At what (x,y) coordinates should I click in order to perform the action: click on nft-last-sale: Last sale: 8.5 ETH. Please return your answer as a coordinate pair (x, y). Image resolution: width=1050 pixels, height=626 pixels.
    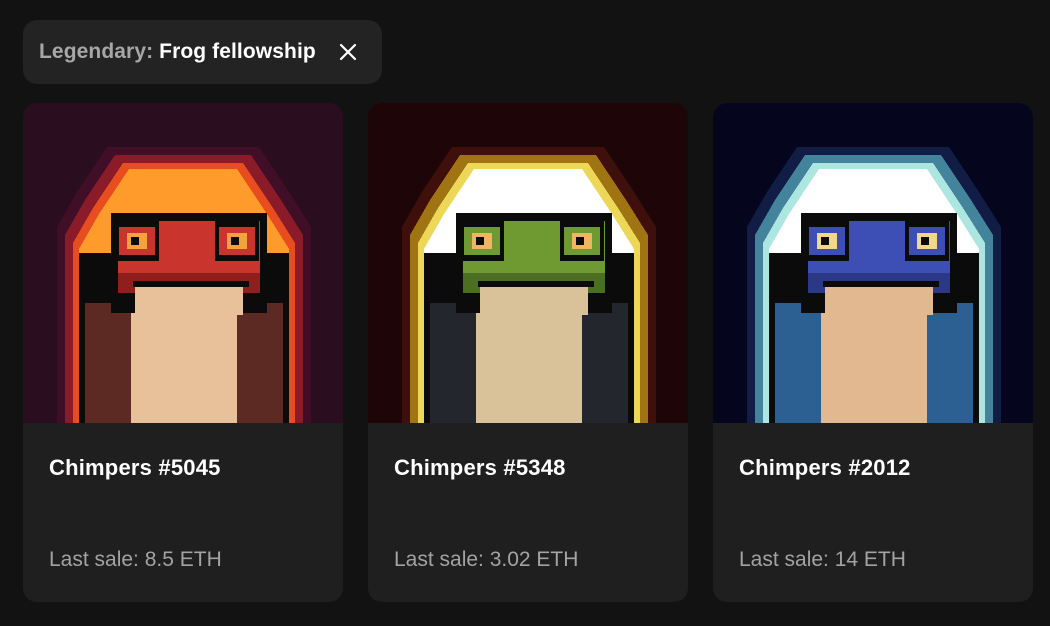
    Looking at the image, I should click on (135, 559).